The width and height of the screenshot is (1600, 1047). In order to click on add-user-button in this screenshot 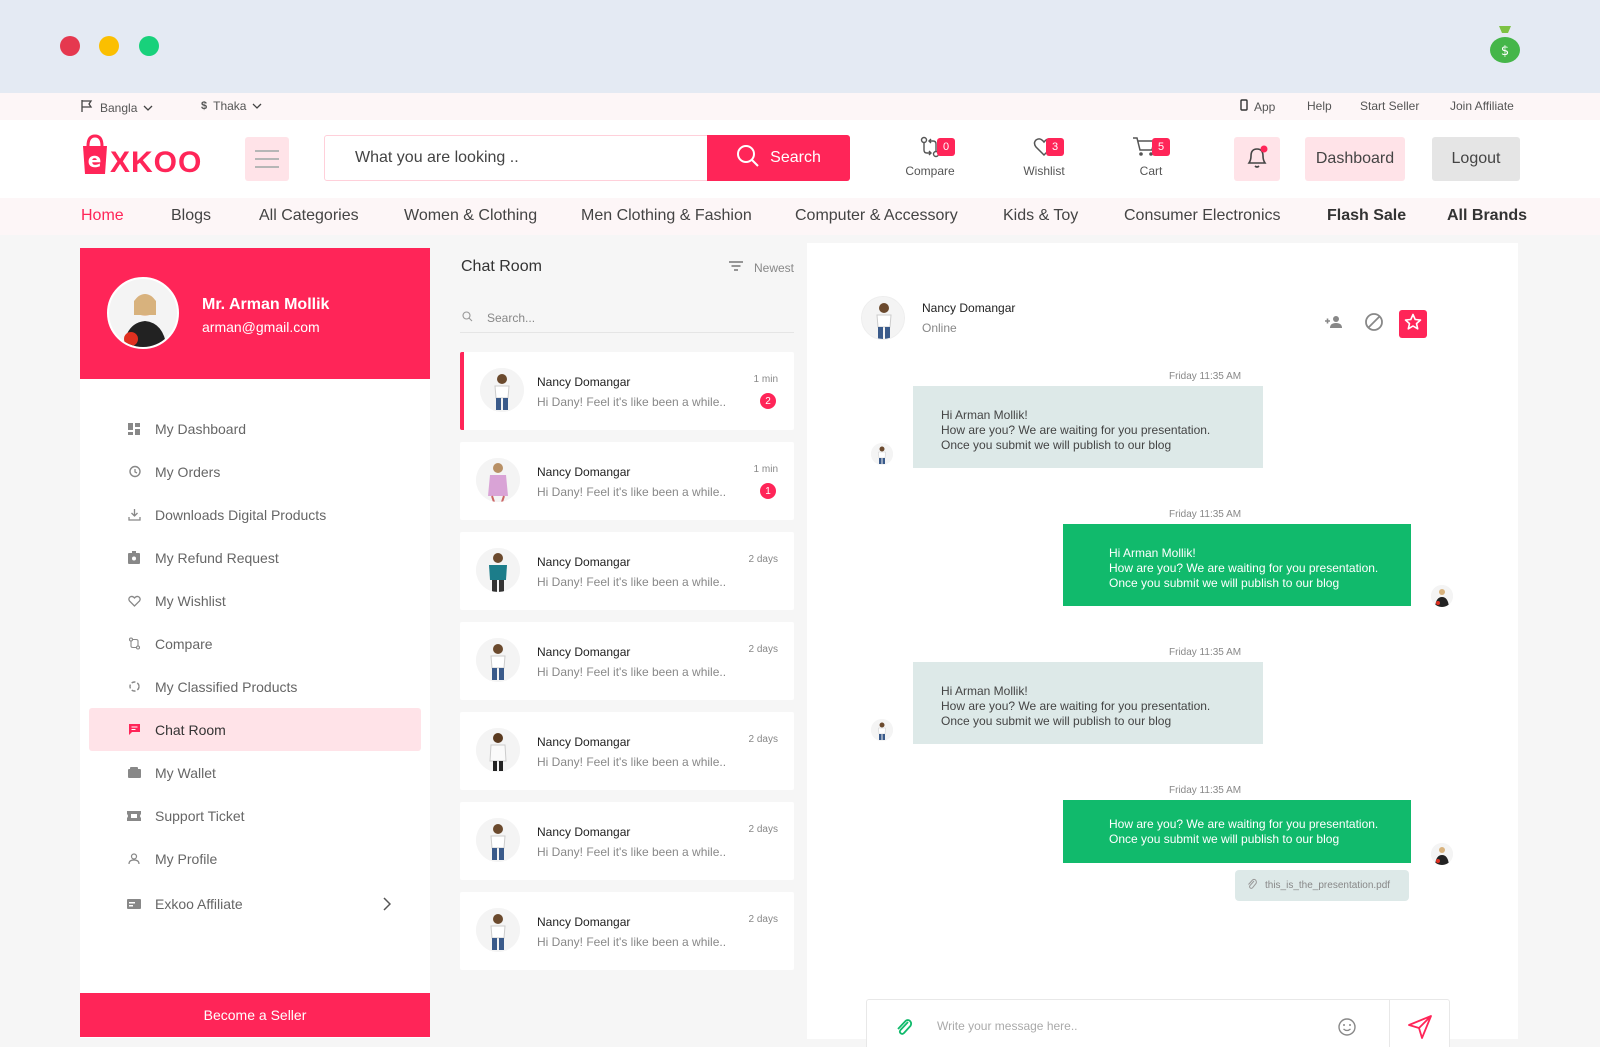, I will do `click(1334, 324)`.